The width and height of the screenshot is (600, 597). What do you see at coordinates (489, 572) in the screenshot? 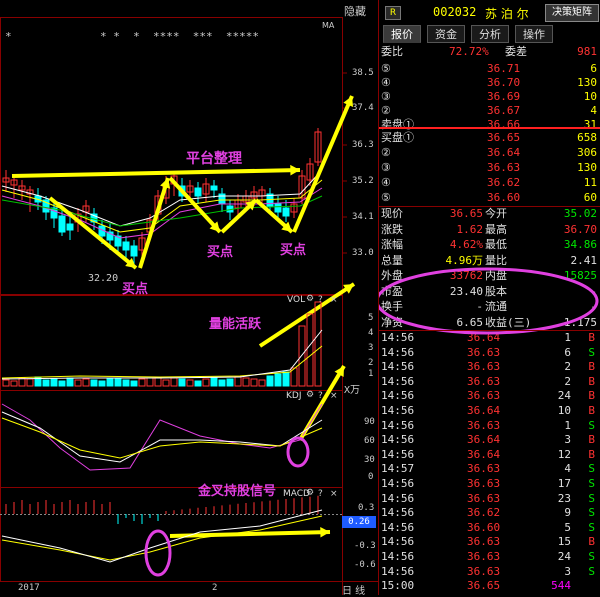
I see `tick-row: 14:56 36.63 3 S` at bounding box center [489, 572].